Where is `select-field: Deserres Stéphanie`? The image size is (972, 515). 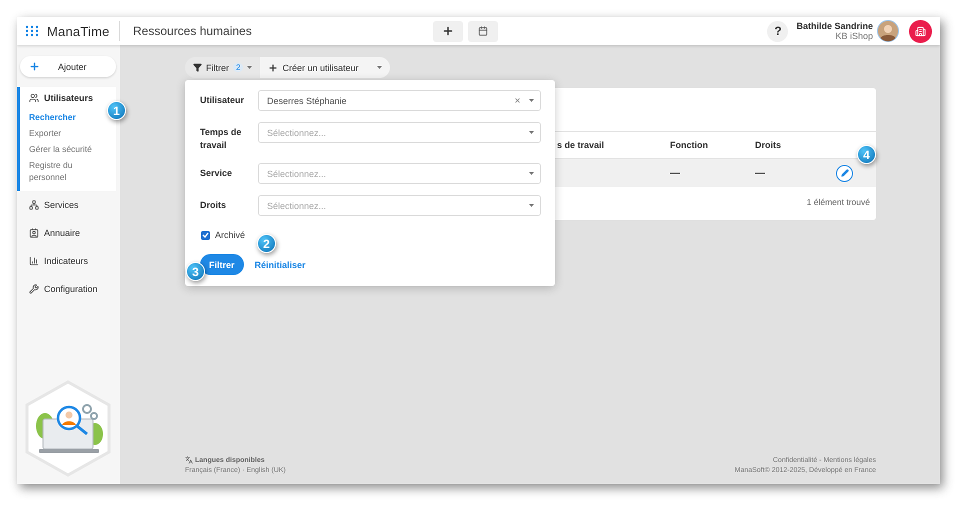
select-field: Deserres Stéphanie is located at coordinates (399, 100).